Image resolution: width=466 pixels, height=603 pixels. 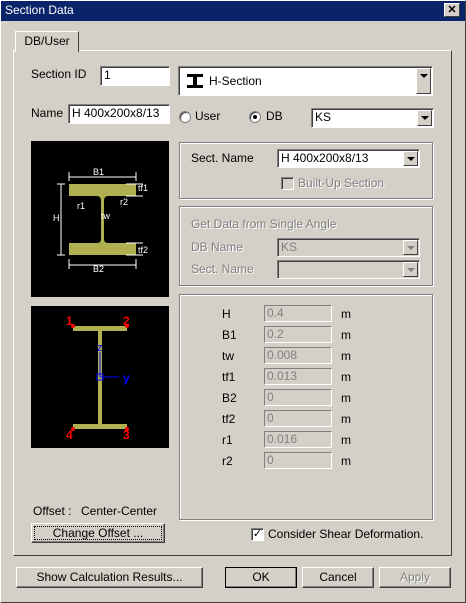 What do you see at coordinates (229, 419) in the screenshot?
I see `prop-name-tf2: tf2` at bounding box center [229, 419].